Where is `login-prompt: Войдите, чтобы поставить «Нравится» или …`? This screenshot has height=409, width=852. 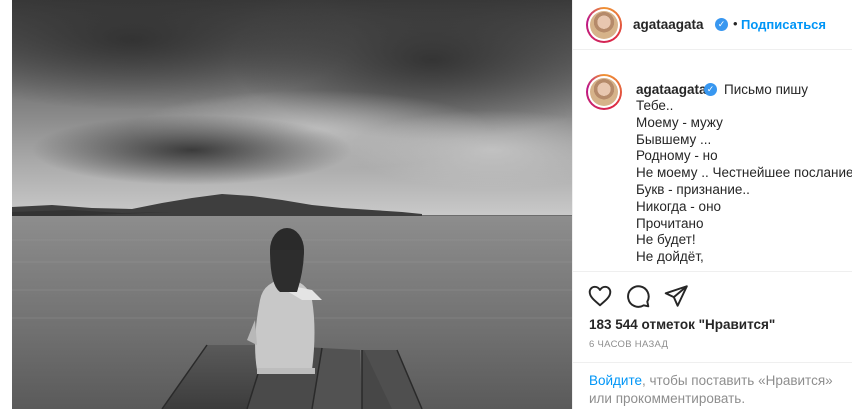 login-prompt: Войдите, чтобы поставить «Нравится» или … is located at coordinates (720, 390).